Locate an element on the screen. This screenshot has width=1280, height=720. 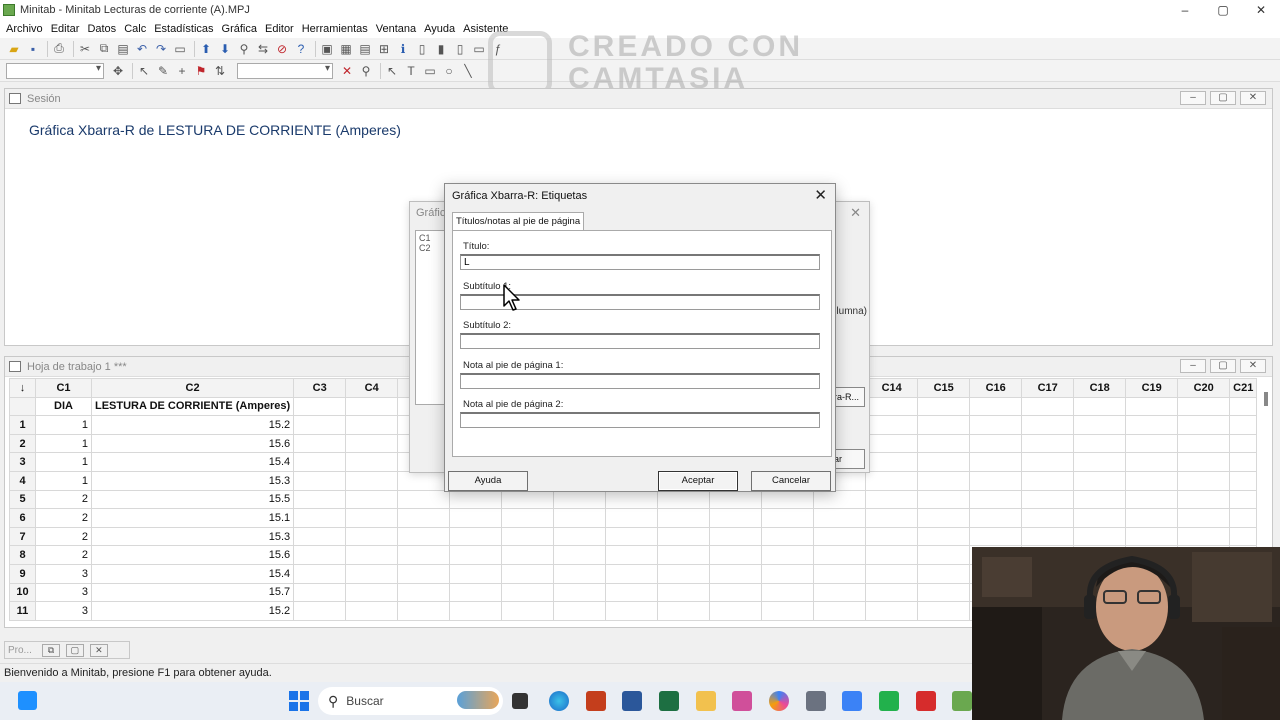
row-number: 2 is located at coordinates (22, 443).